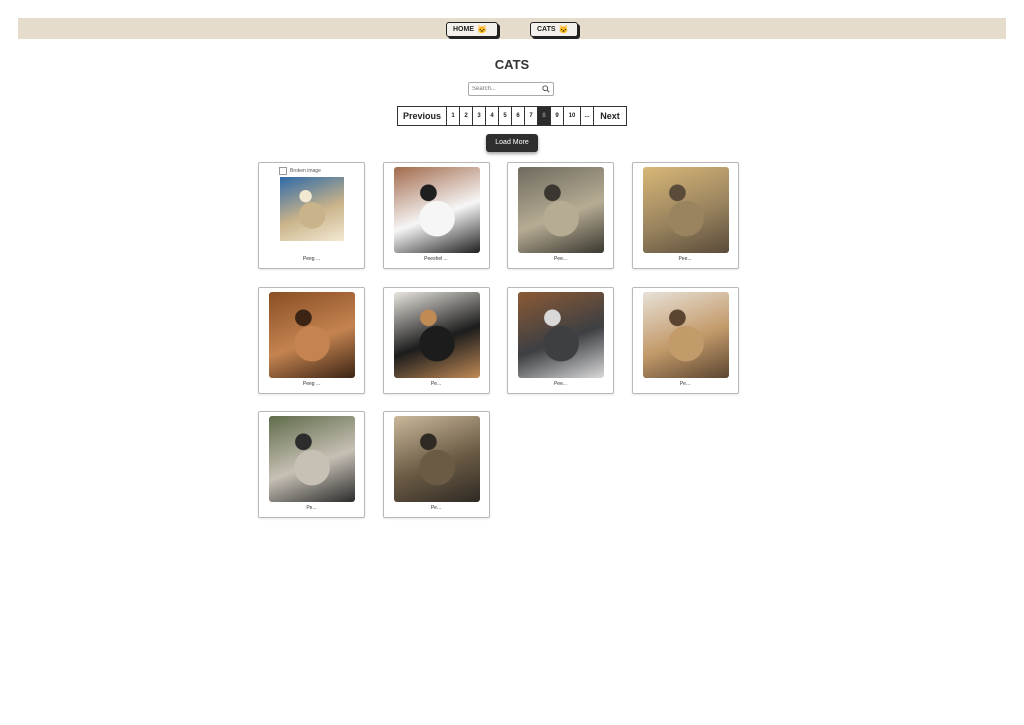 The image size is (1024, 725). Describe the element at coordinates (463, 29) in the screenshot. I see `home-nav-label: HOME` at that location.